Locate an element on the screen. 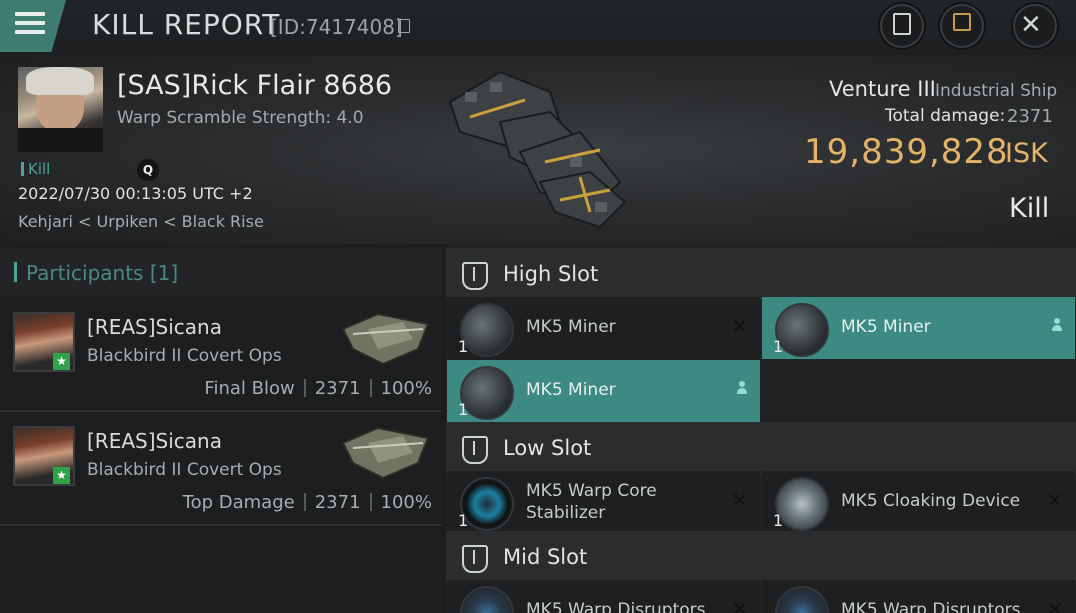 Image resolution: width=1076 pixels, height=613 pixels. module-item: 1 MK5 Warp Core Stabilizer ✕ is located at coordinates (603, 502).